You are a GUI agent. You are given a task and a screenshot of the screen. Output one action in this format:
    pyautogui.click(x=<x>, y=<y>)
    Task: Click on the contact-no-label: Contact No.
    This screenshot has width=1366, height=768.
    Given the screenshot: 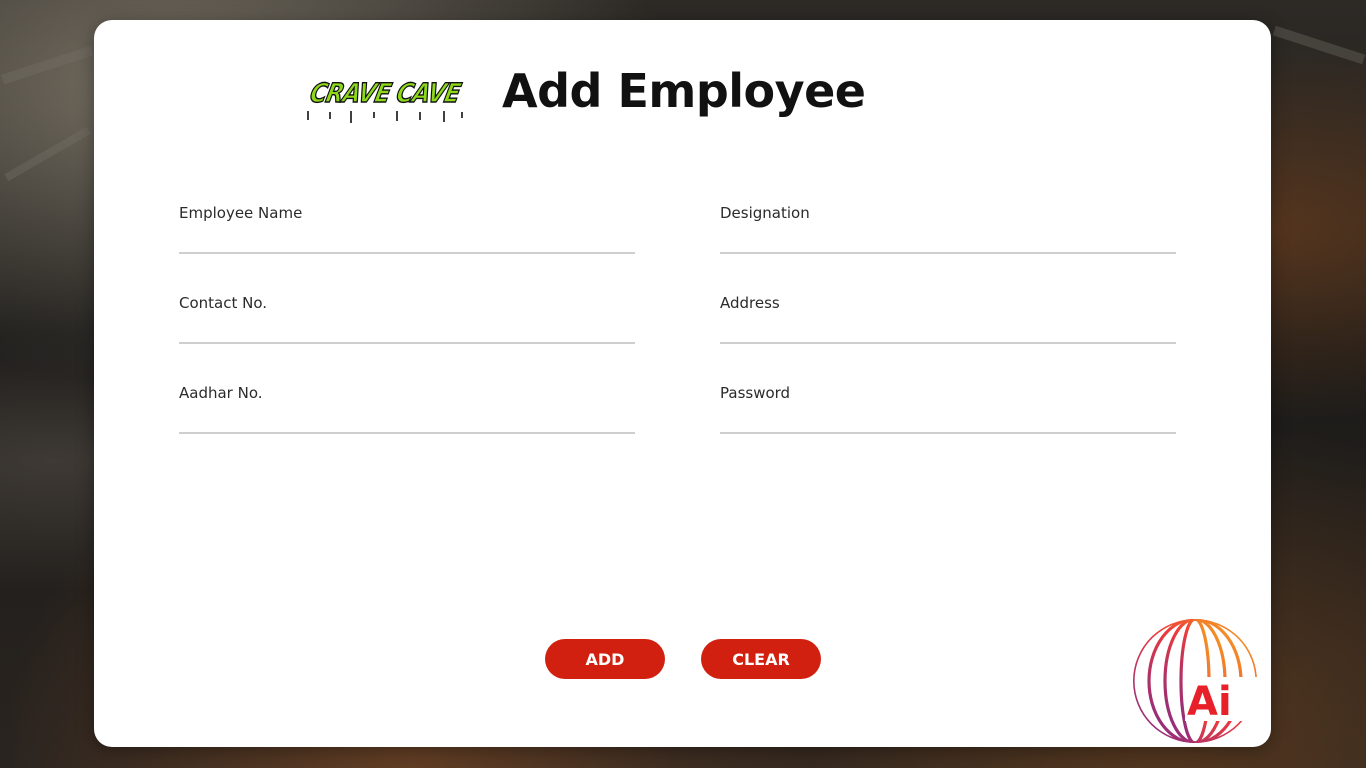 What is the action you would take?
    pyautogui.click(x=223, y=303)
    